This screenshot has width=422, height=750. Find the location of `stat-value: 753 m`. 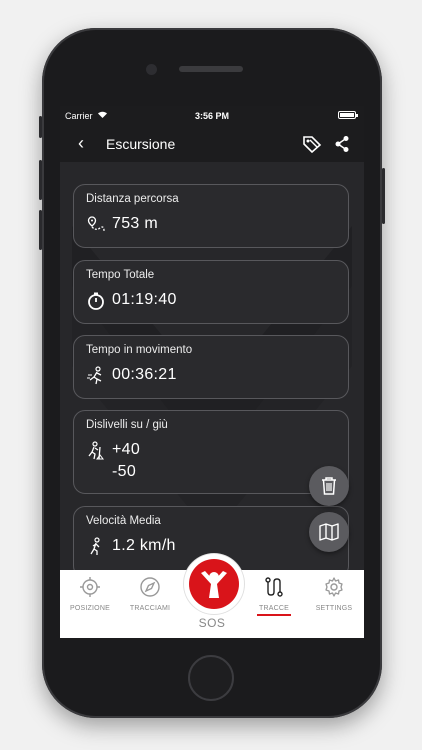

stat-value: 753 m is located at coordinates (135, 223).